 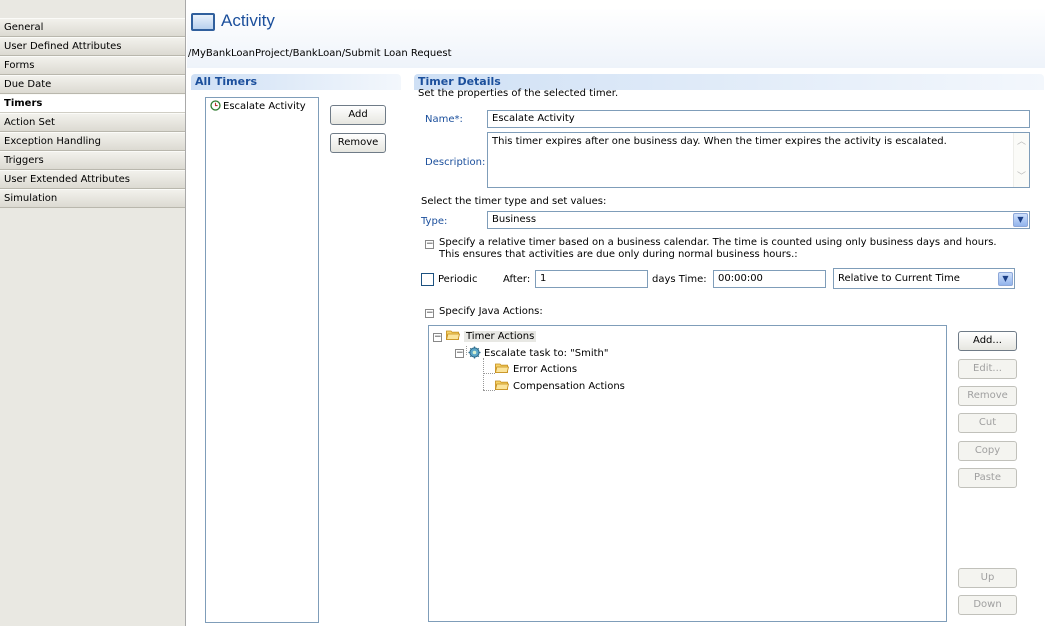 I want to click on tree-node-escalate-task: Escalate task to: "Smith", so click(x=538, y=352).